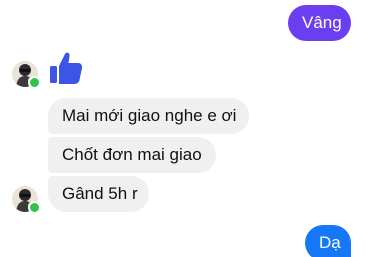  I want to click on outgoing-message-bubble: Vâng, so click(319, 23).